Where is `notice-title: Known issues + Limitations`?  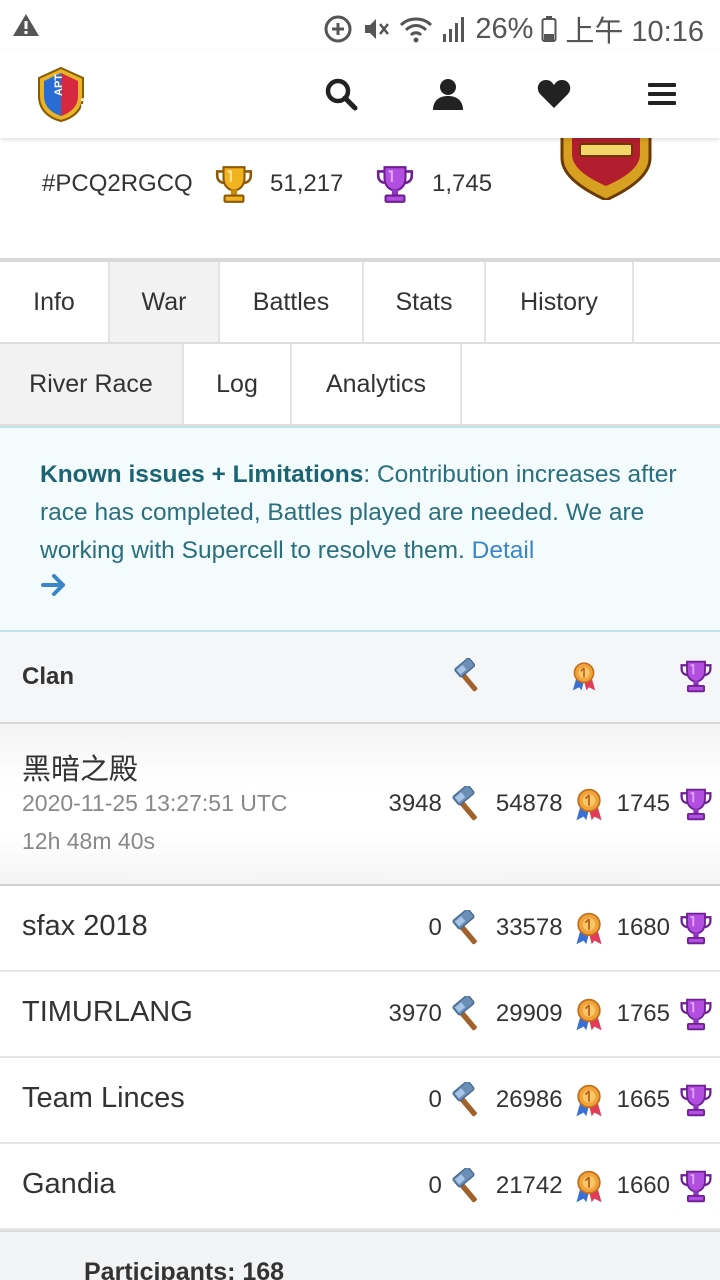
notice-title: Known issues + Limitations is located at coordinates (202, 474).